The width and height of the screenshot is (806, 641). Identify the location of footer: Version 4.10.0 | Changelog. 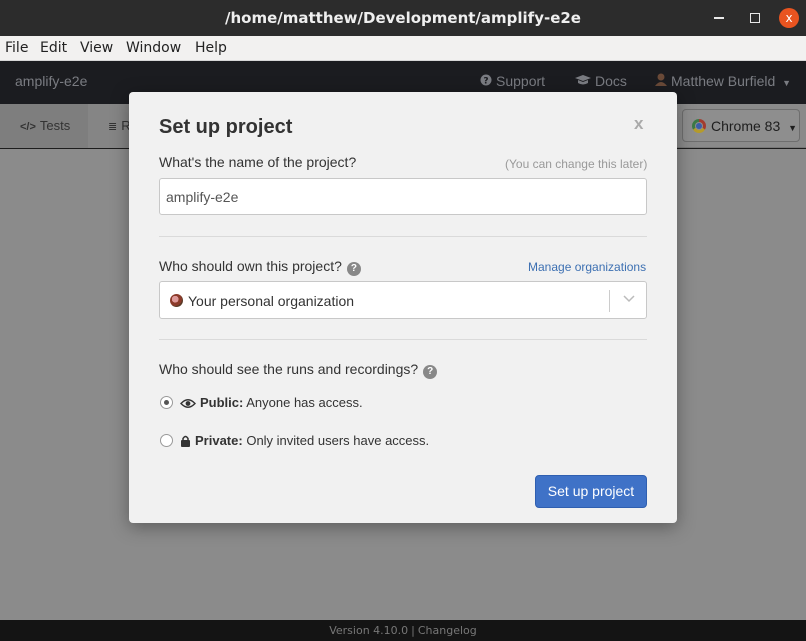
(403, 630).